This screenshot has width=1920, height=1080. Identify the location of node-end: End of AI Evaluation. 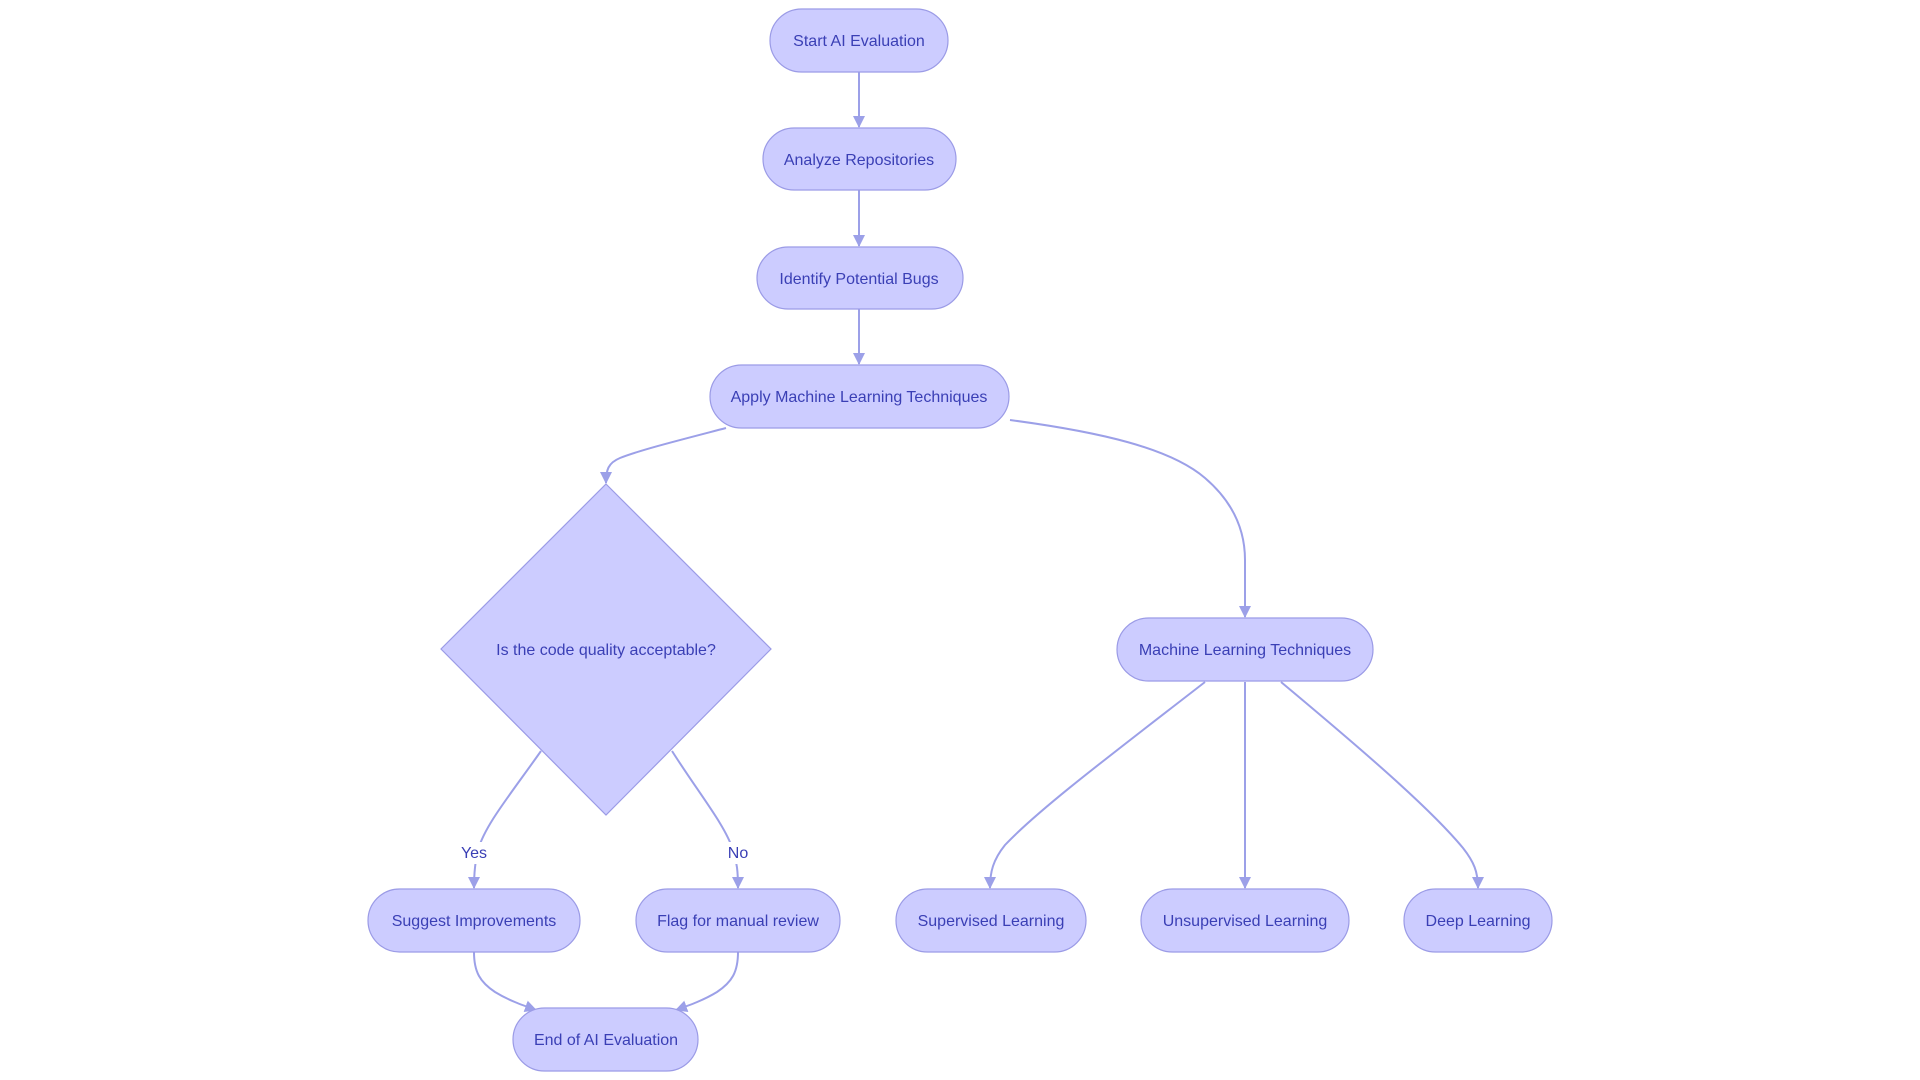
(605, 1039).